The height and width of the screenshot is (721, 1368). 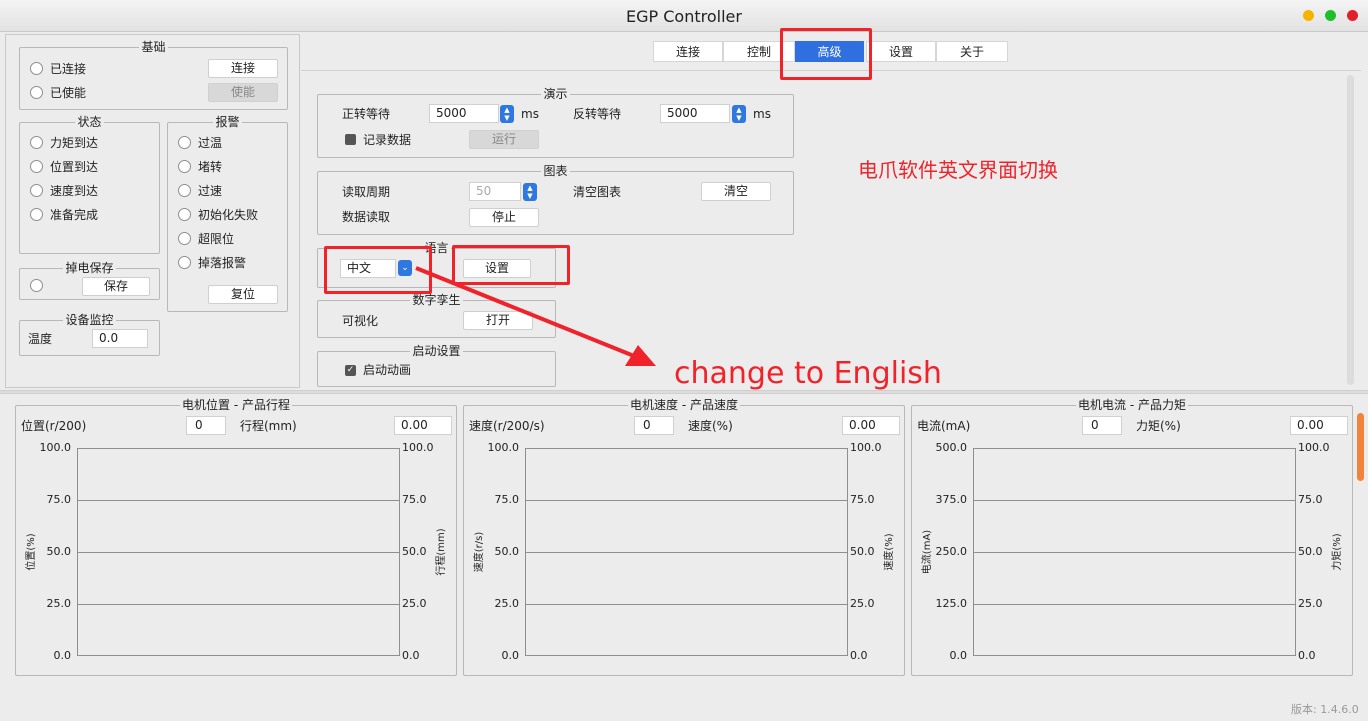 I want to click on chart-title: 电机位置 - 产品行程, so click(x=236, y=405).